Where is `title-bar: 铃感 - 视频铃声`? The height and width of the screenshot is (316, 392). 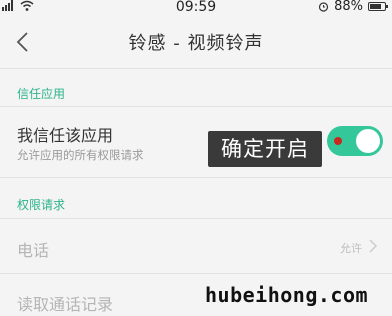
title-bar: 铃感 - 视频铃声 is located at coordinates (196, 42).